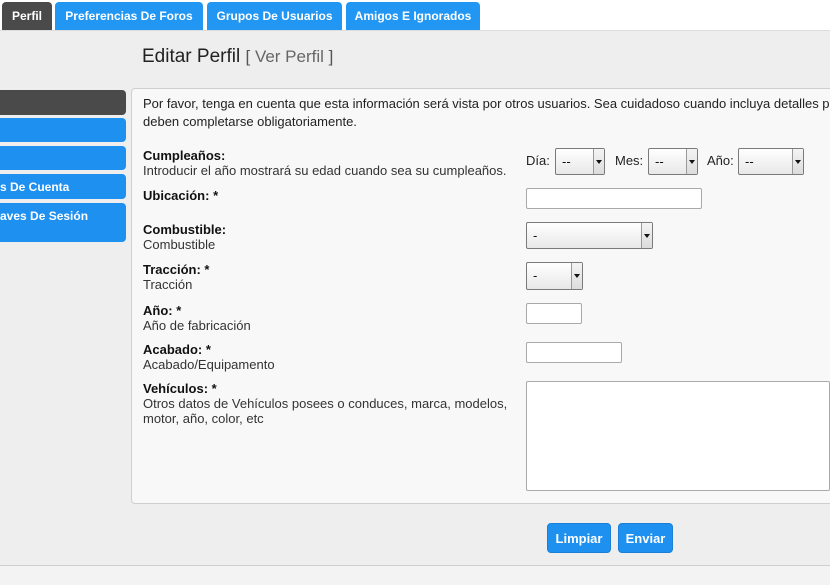  I want to click on fuel-description: Combustible, so click(179, 244).